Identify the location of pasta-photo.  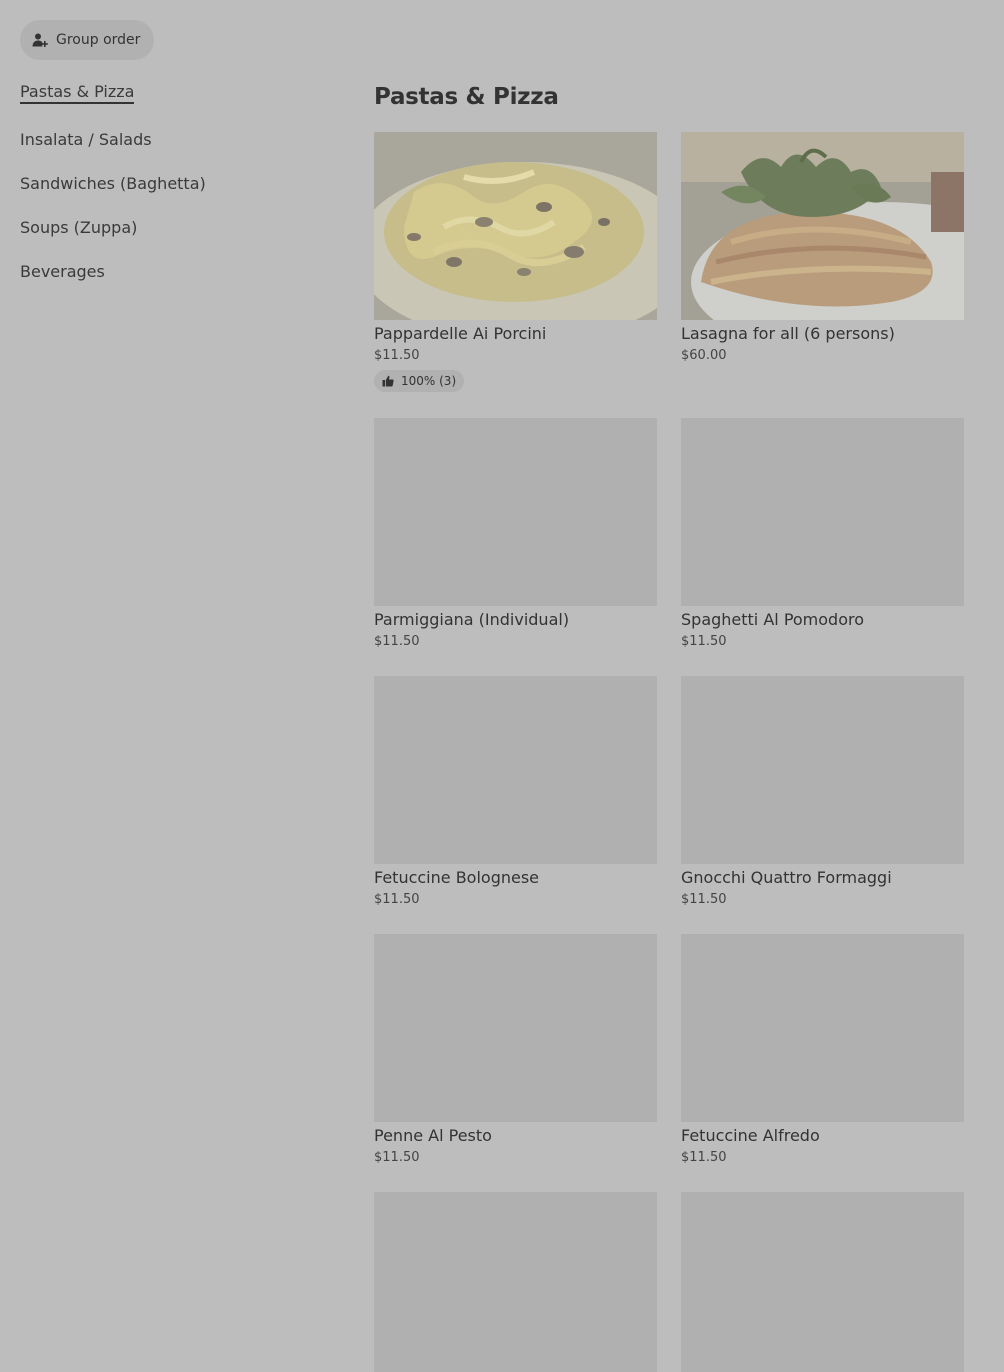
(515, 226).